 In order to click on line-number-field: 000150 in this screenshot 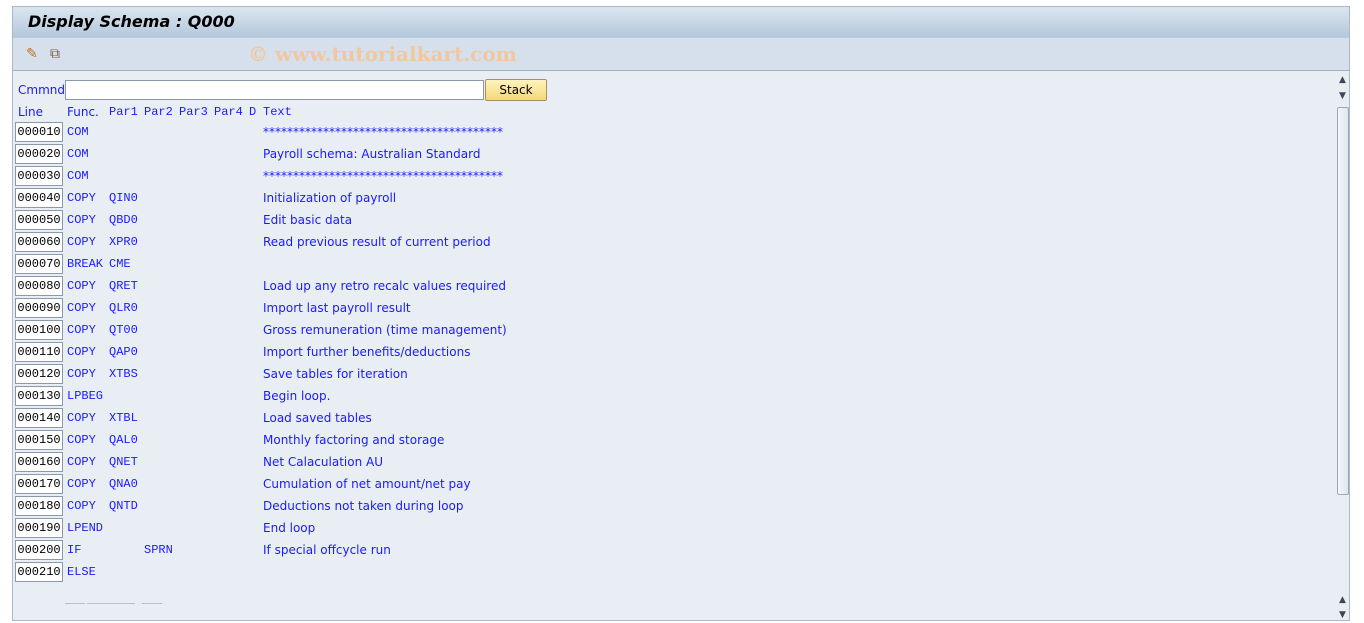, I will do `click(39, 440)`.